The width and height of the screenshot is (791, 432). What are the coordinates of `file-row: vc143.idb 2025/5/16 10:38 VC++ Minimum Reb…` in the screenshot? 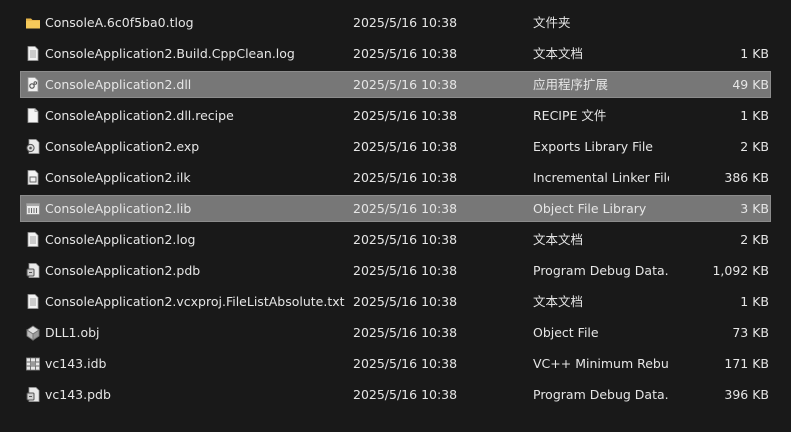 It's located at (395, 363).